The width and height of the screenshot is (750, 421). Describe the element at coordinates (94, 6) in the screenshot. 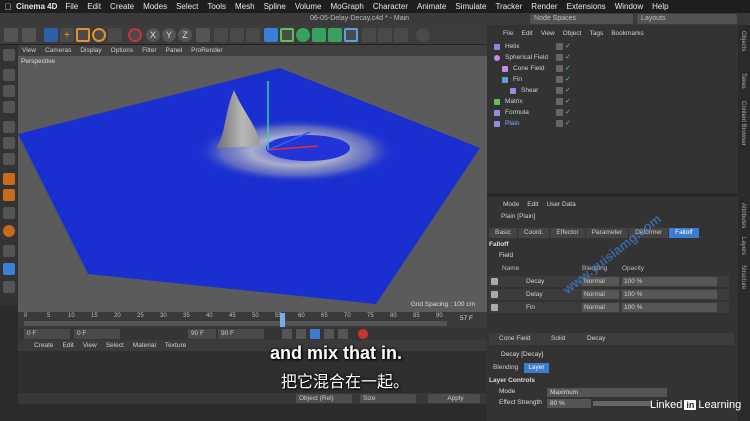

I see `menu-edit: Edit` at that location.